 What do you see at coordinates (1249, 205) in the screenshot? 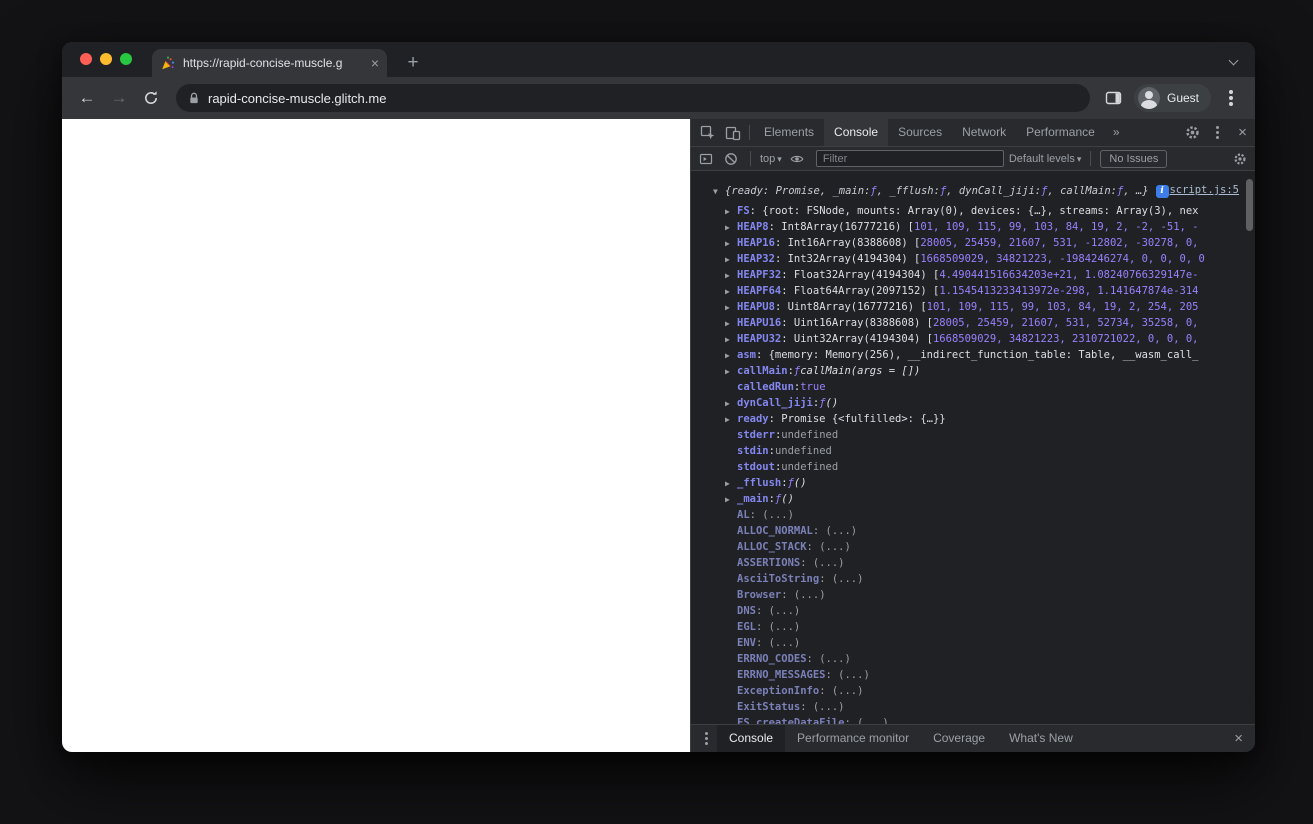
I see `scrollbar-thumb` at bounding box center [1249, 205].